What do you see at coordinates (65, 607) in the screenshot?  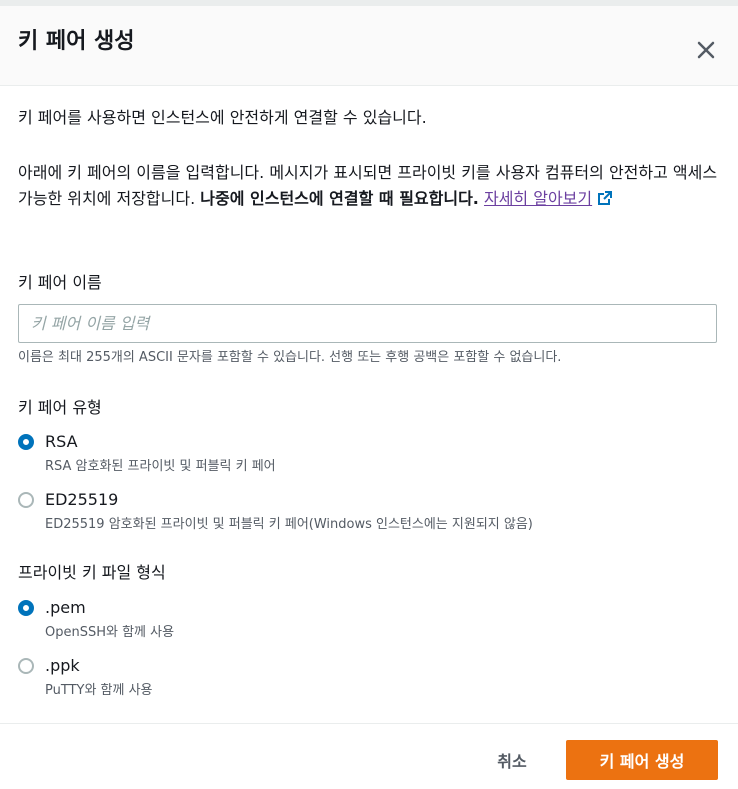 I see `pem-label: .pem` at bounding box center [65, 607].